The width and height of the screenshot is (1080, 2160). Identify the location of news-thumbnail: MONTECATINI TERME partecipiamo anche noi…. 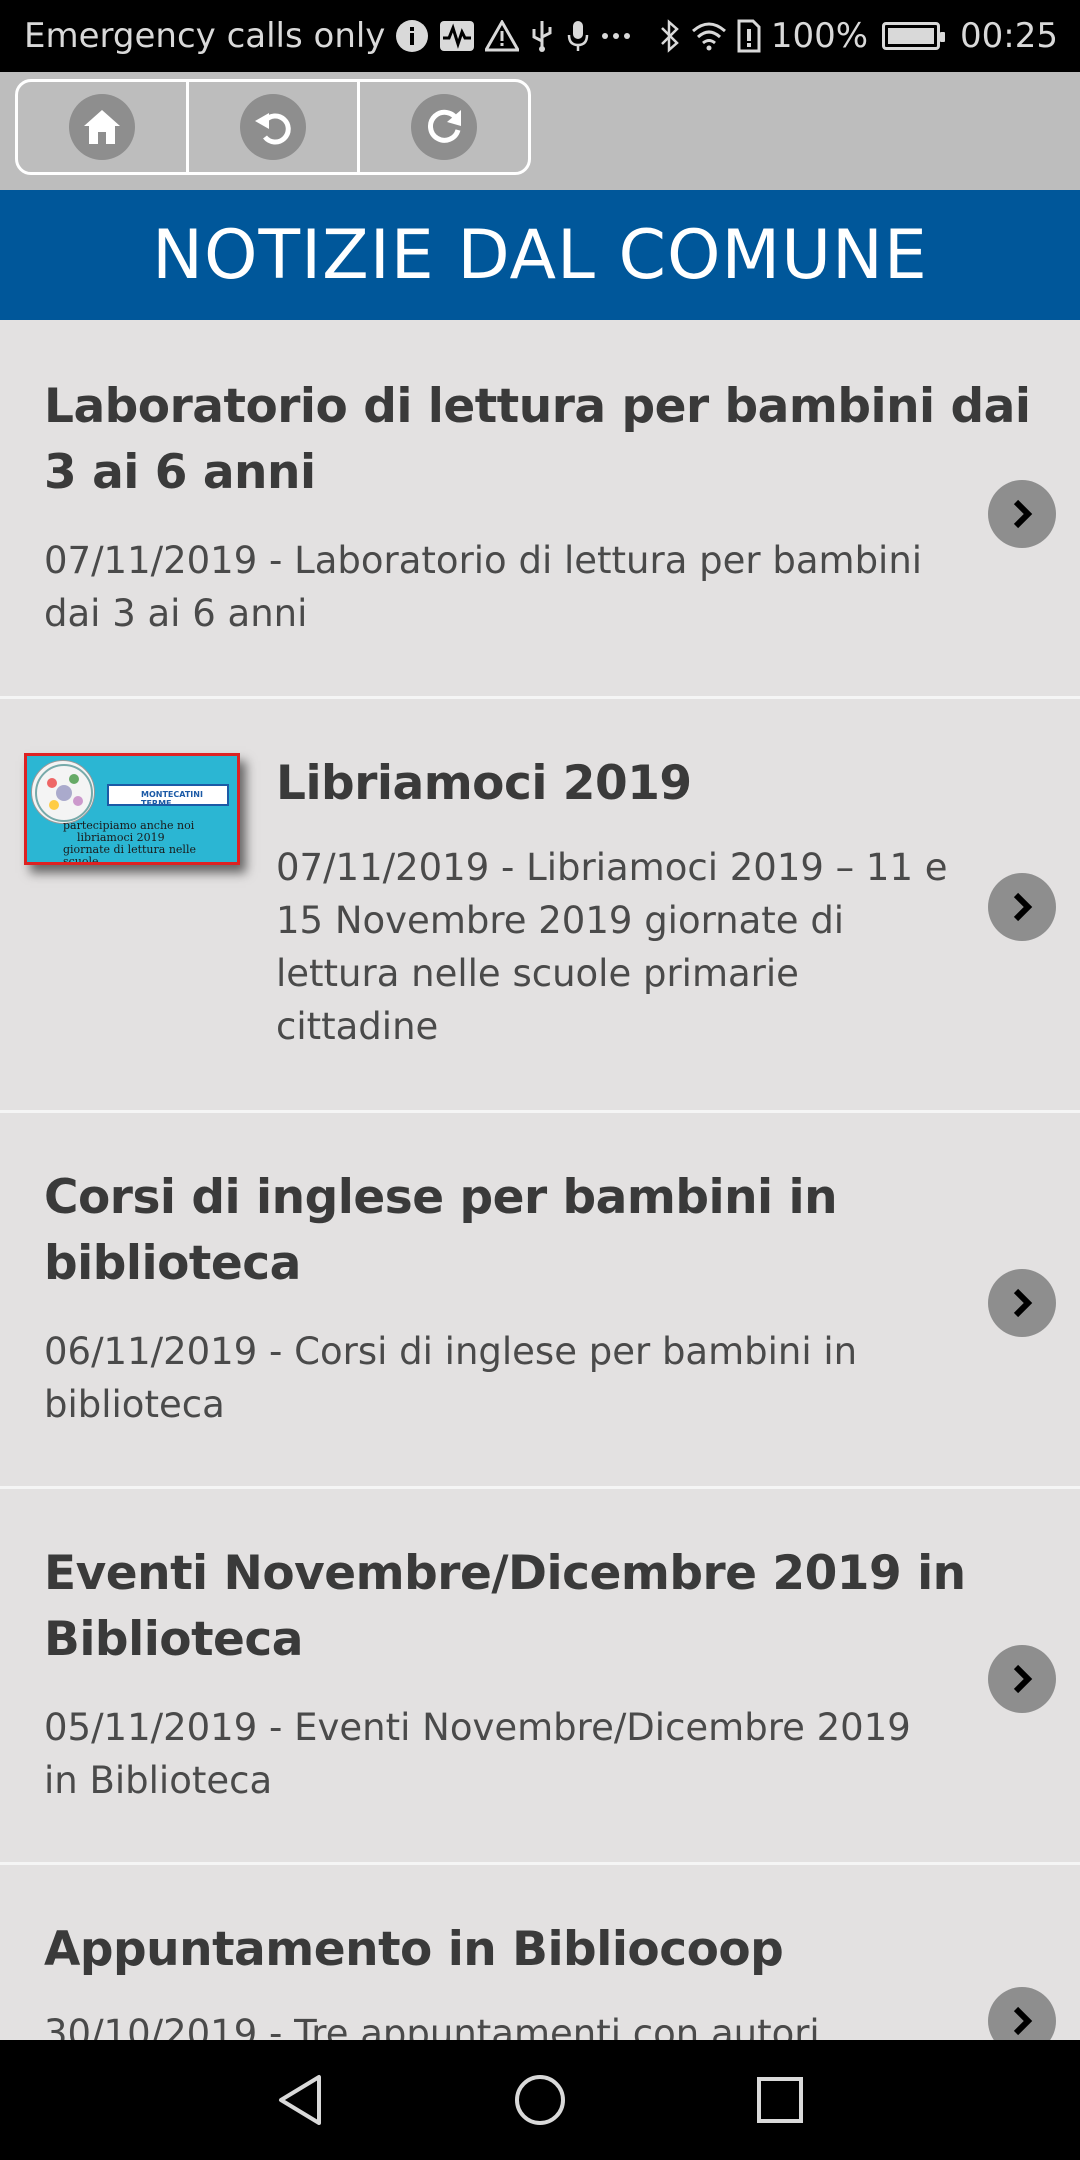
(132, 809).